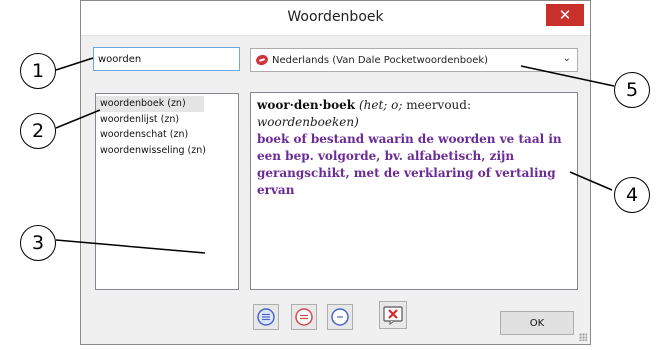  Describe the element at coordinates (167, 120) in the screenshot. I see `list-item: woordenlijst (zn)` at that location.